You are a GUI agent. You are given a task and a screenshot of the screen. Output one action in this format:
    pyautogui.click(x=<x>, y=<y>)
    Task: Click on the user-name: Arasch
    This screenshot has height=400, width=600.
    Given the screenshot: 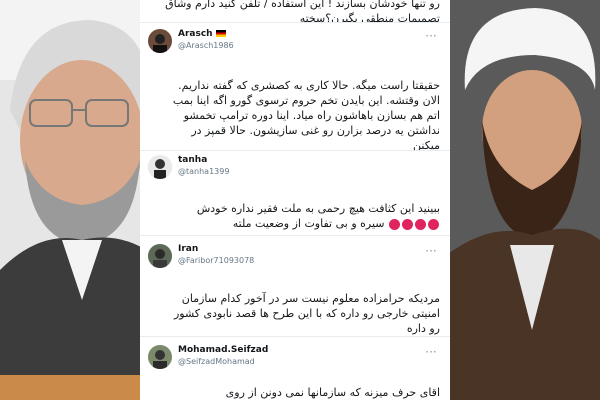 What is the action you would take?
    pyautogui.click(x=202, y=34)
    